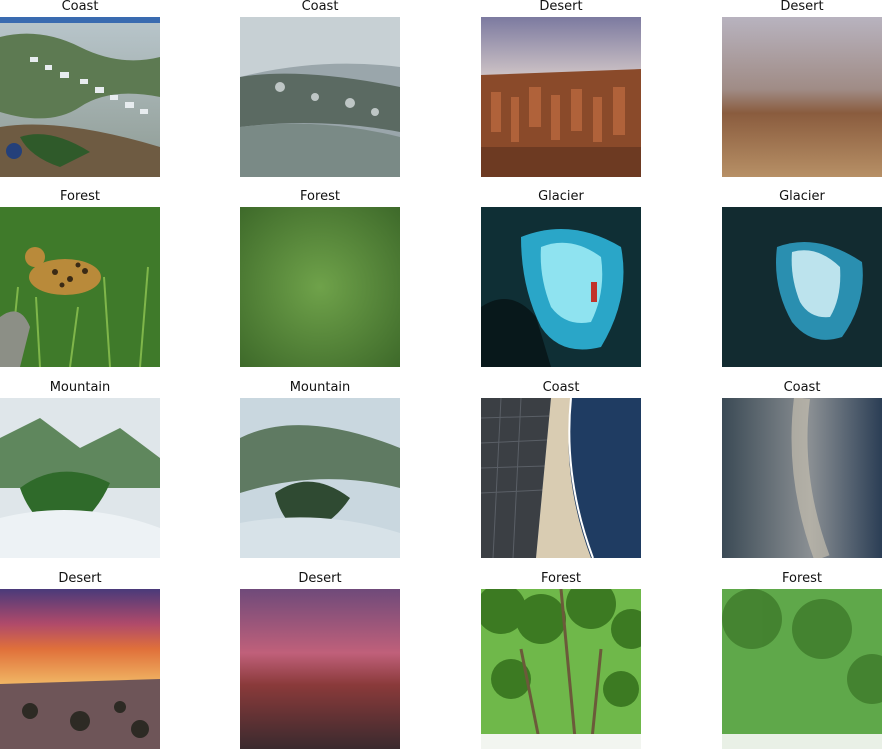  I want to click on forest-jaguar-photo, so click(80, 287).